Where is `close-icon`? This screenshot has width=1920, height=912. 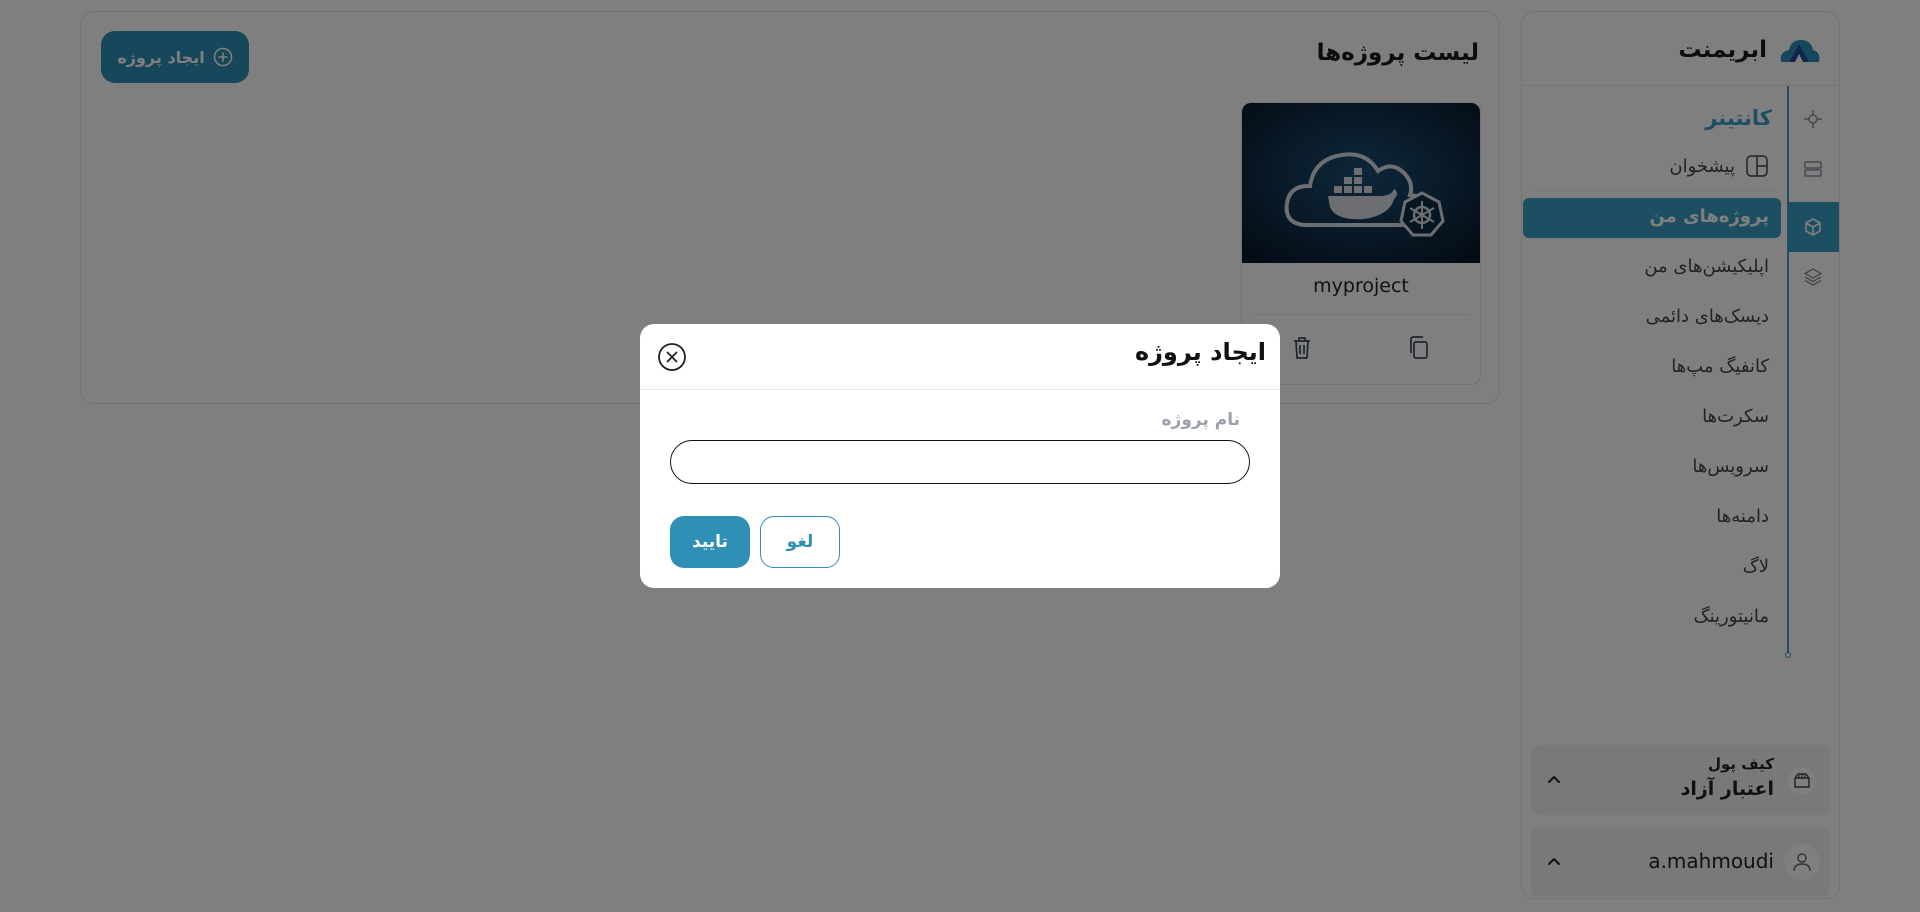
close-icon is located at coordinates (672, 357).